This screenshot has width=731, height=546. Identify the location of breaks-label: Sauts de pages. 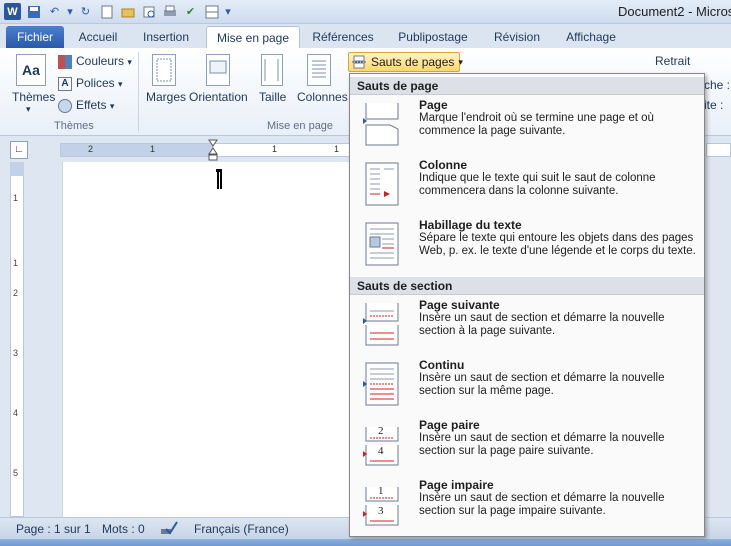
(413, 62).